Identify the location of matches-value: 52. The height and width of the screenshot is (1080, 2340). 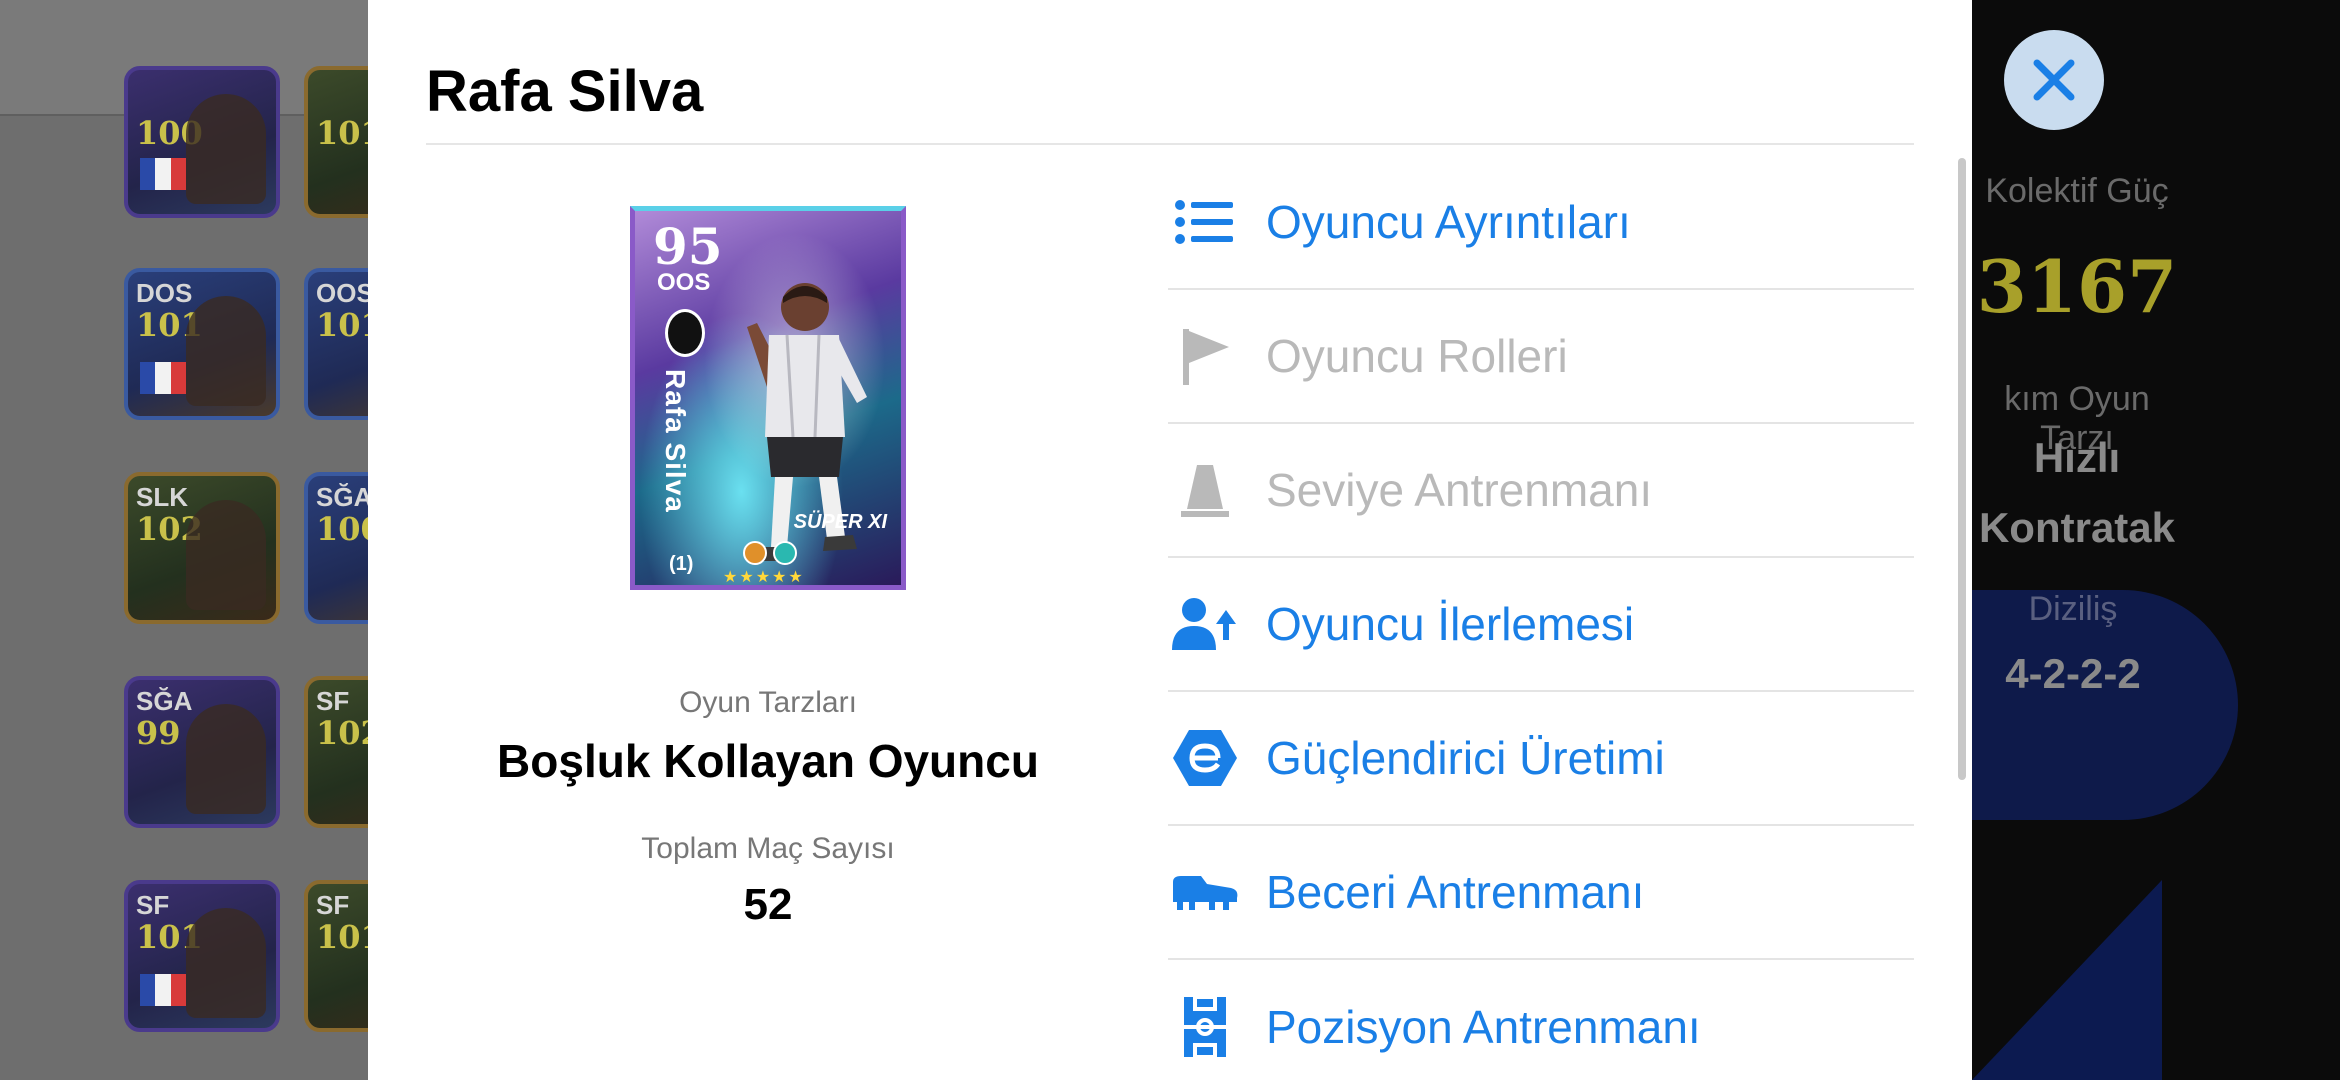
(768, 904).